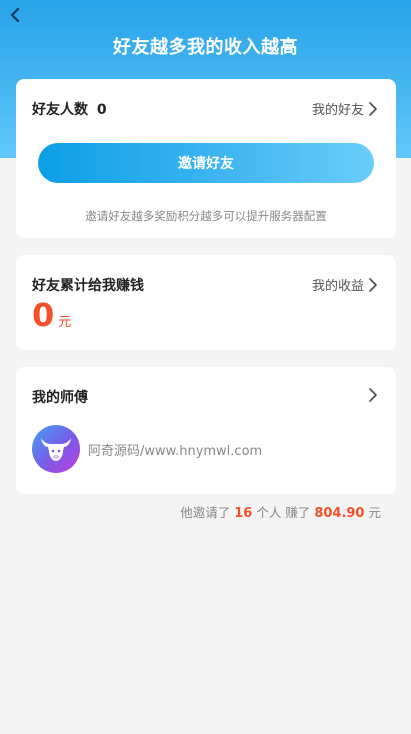 This screenshot has width=411, height=734. I want to click on invite-hint: 邀请好友越多奖励积分越多可以提升服务器配置, so click(206, 216).